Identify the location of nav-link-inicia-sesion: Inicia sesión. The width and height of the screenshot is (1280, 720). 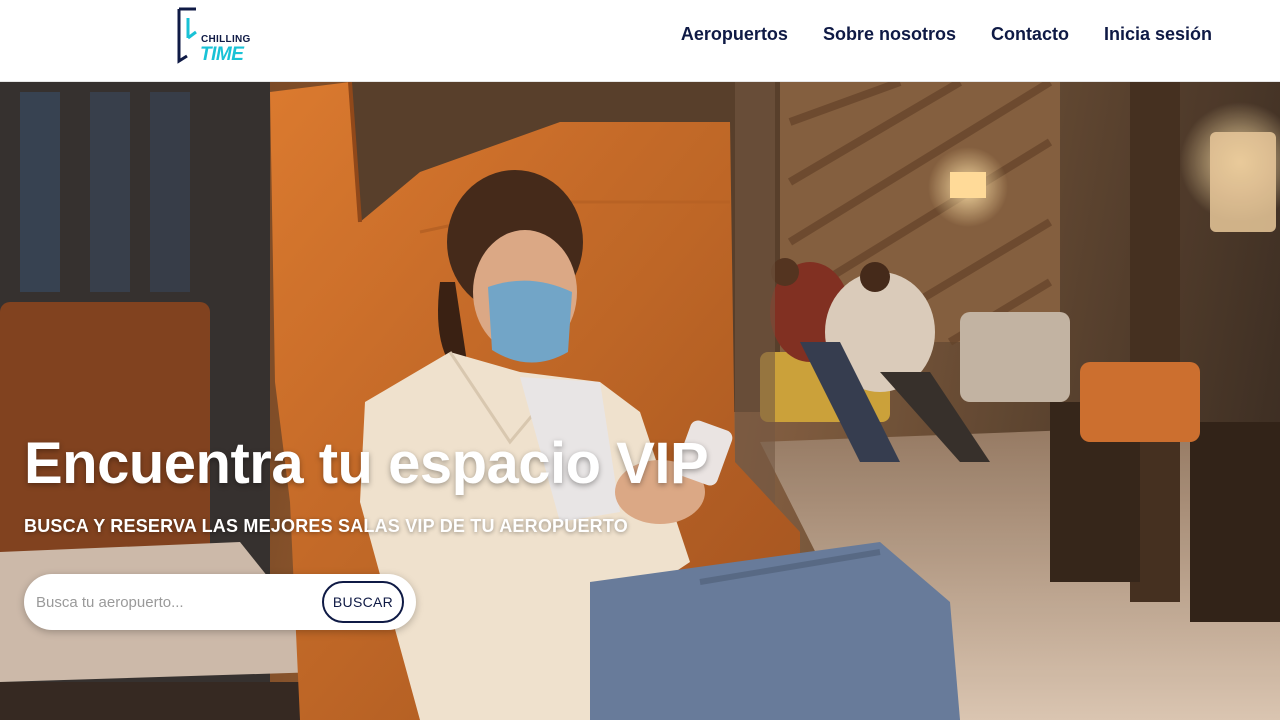
(1158, 34).